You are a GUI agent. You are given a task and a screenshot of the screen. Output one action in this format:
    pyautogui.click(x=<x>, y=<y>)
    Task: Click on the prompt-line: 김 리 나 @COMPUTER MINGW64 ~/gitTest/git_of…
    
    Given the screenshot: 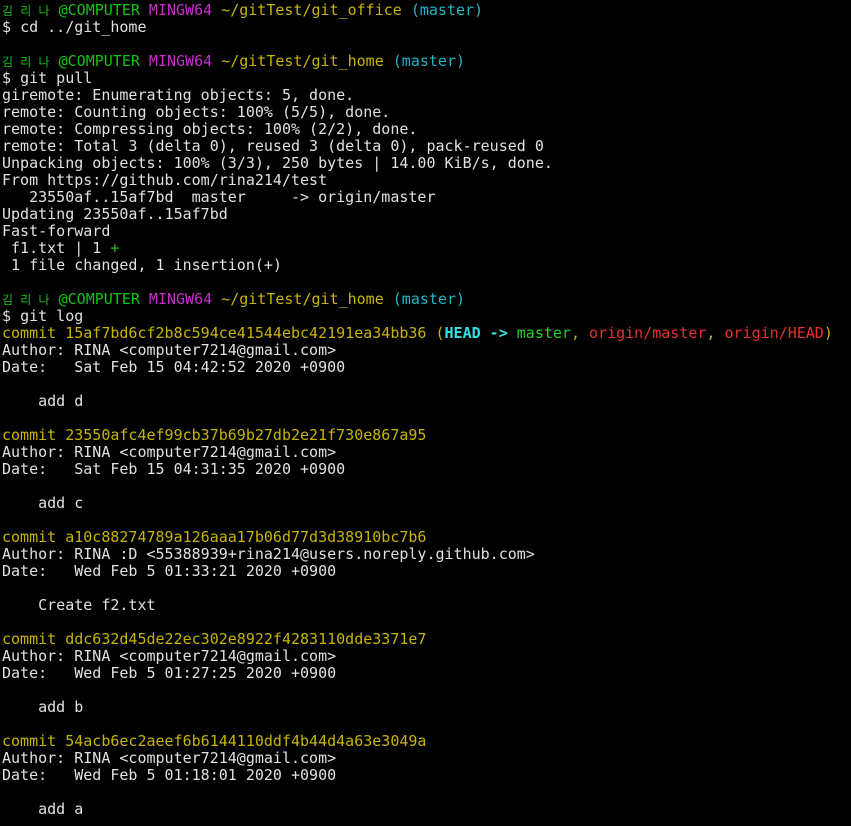 What is the action you would take?
    pyautogui.click(x=426, y=10)
    